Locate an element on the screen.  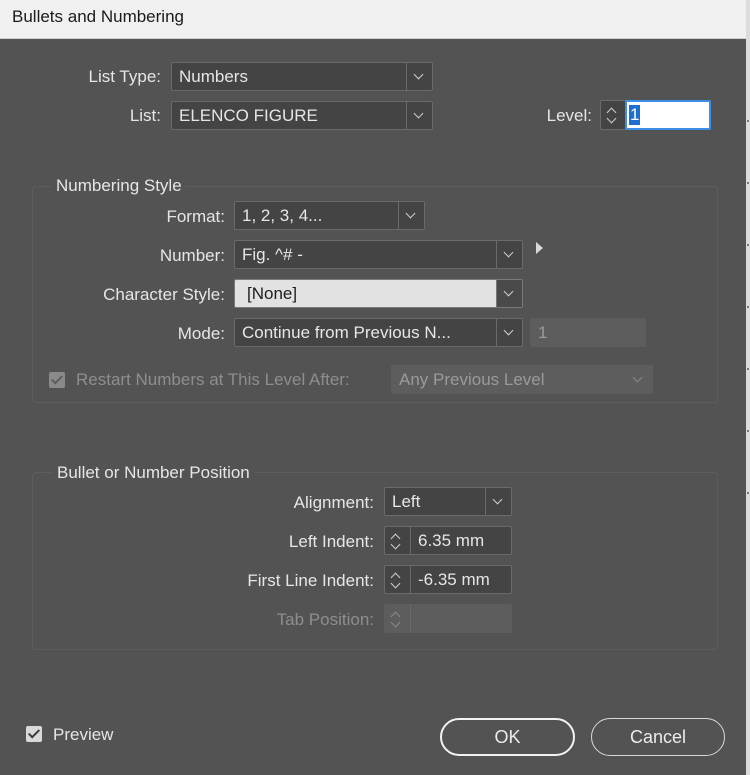
character-style-dropdown: [None] is located at coordinates (378, 293).